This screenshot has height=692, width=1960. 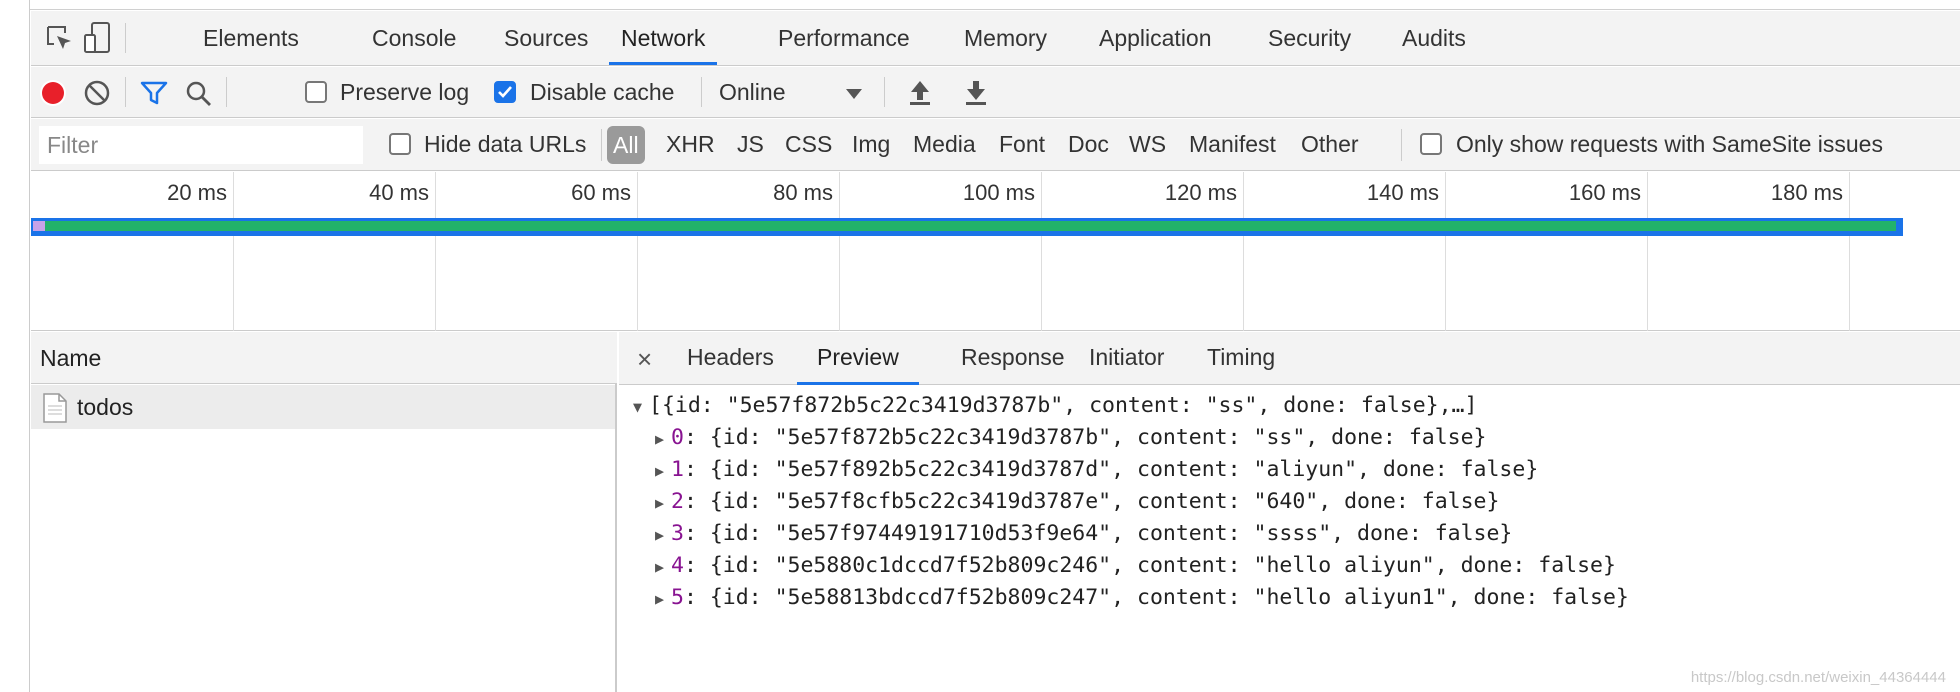 I want to click on detail-tab-bar: × Headers Preview Response Initiator Timing, so click(x=1289, y=358).